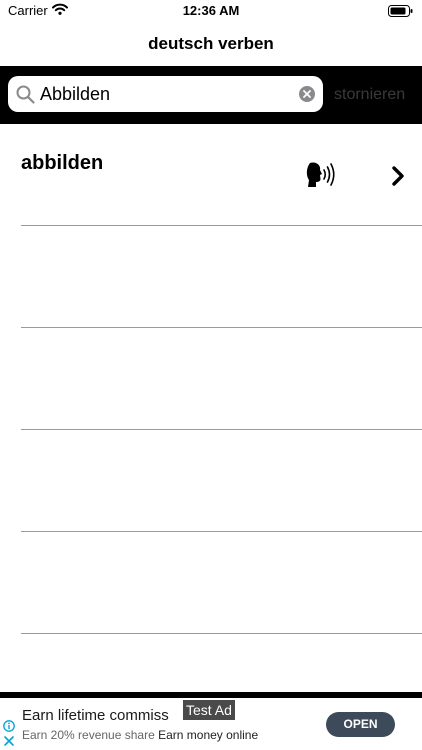 This screenshot has height=750, width=422. I want to click on row-divider, so click(221, 633).